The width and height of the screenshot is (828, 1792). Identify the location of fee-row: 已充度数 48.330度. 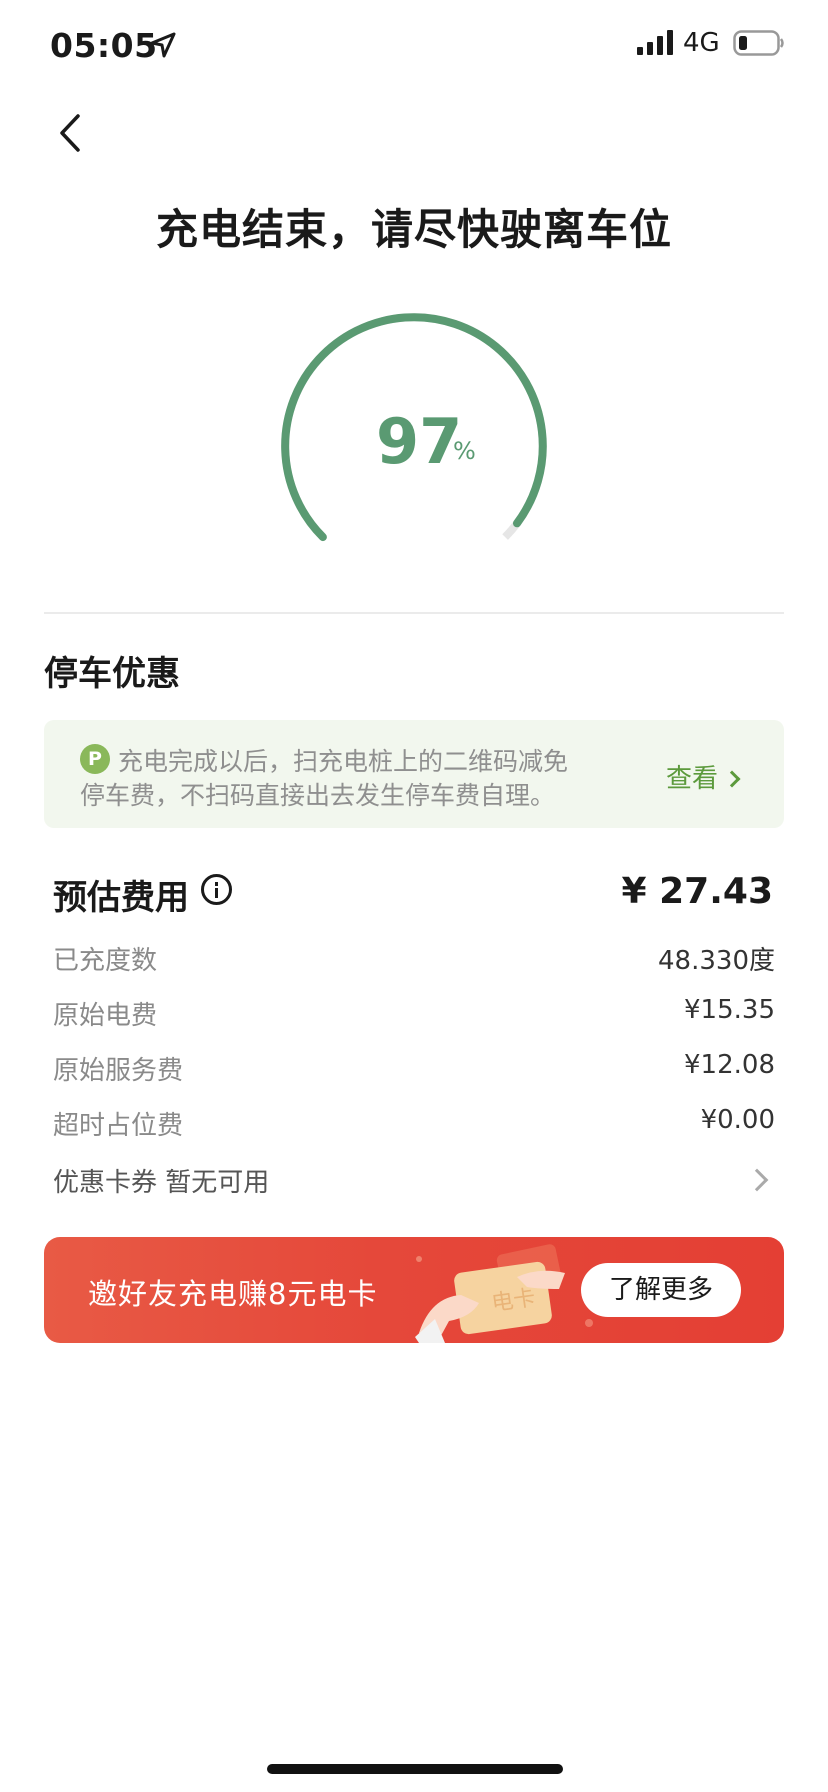
(414, 960).